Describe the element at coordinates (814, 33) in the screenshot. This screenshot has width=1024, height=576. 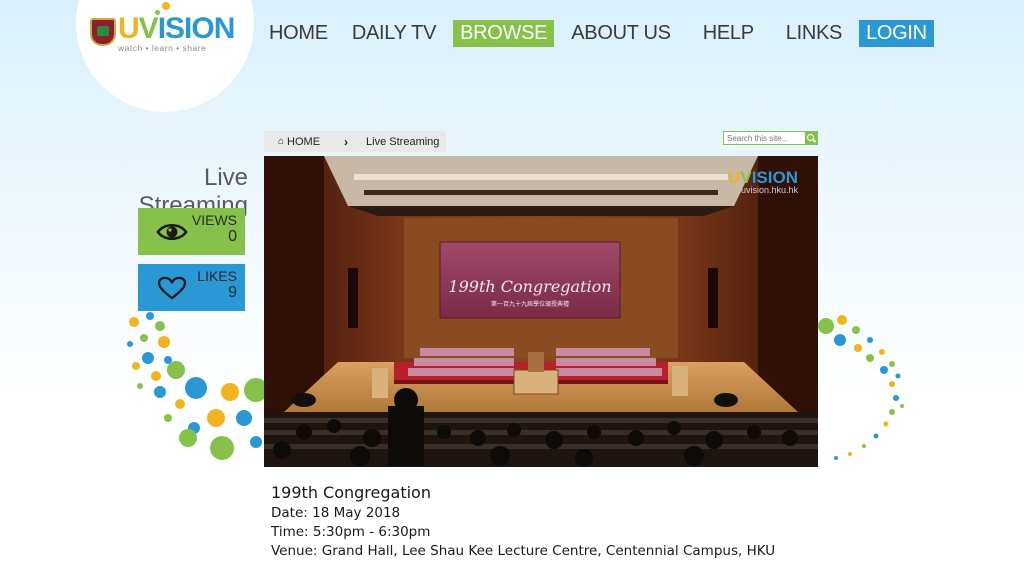
I see `nav-links: LINKS` at that location.